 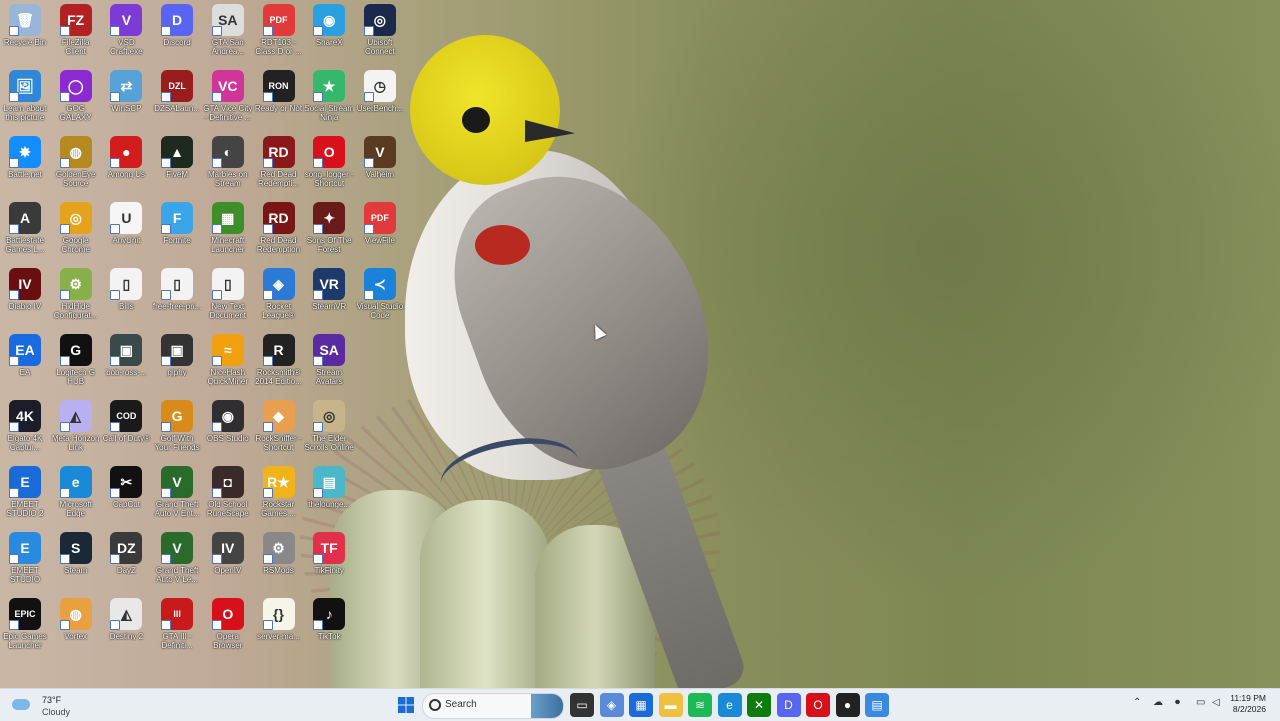 I want to click on desktop-icon-new-text-document: ▯ New Text Document, so click(x=228, y=296).